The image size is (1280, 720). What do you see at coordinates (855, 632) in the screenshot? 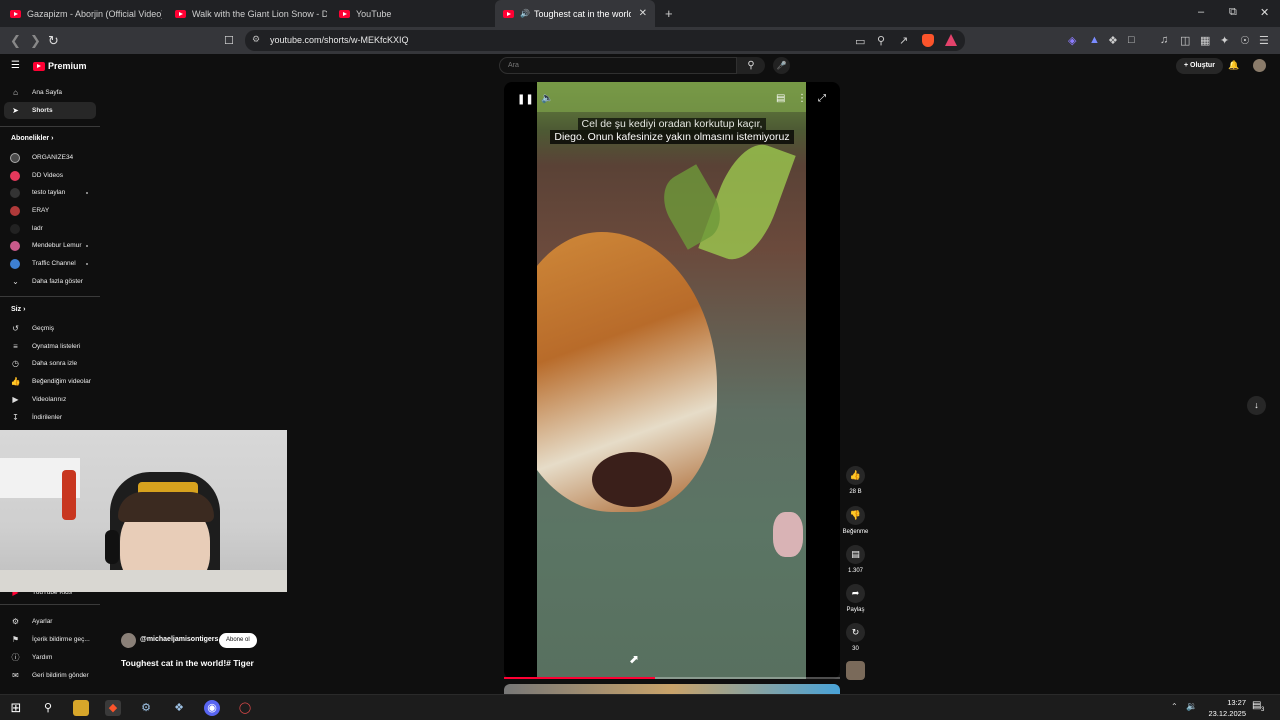
I see `remix-button: ↻` at bounding box center [855, 632].